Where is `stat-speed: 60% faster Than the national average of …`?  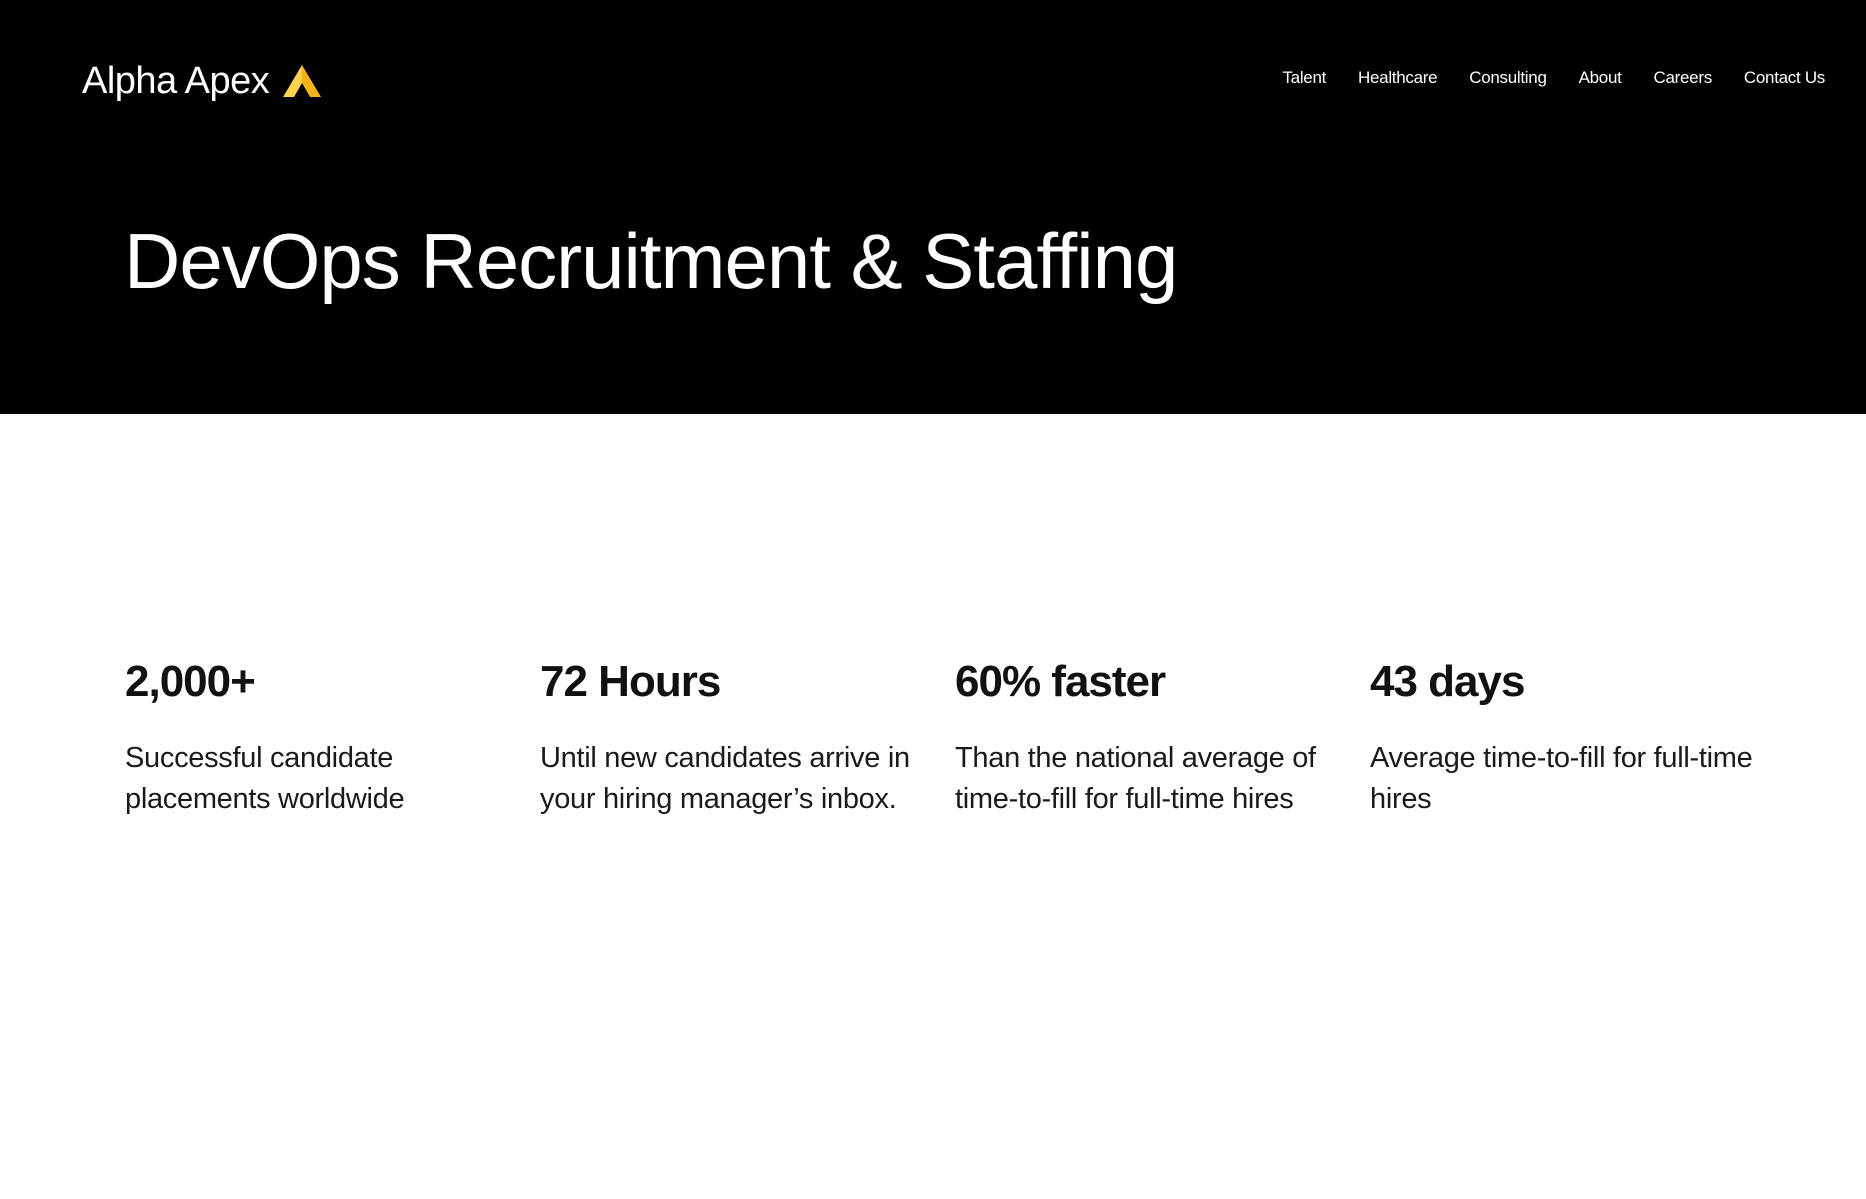
stat-speed: 60% faster Than the national average of … is located at coordinates (1162, 740).